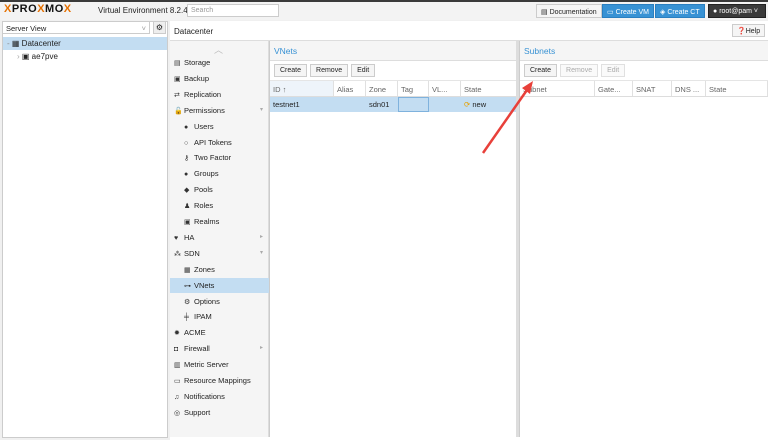 The width and height of the screenshot is (768, 440). I want to click on nav-item-roles: ♟ Roles, so click(219, 205).